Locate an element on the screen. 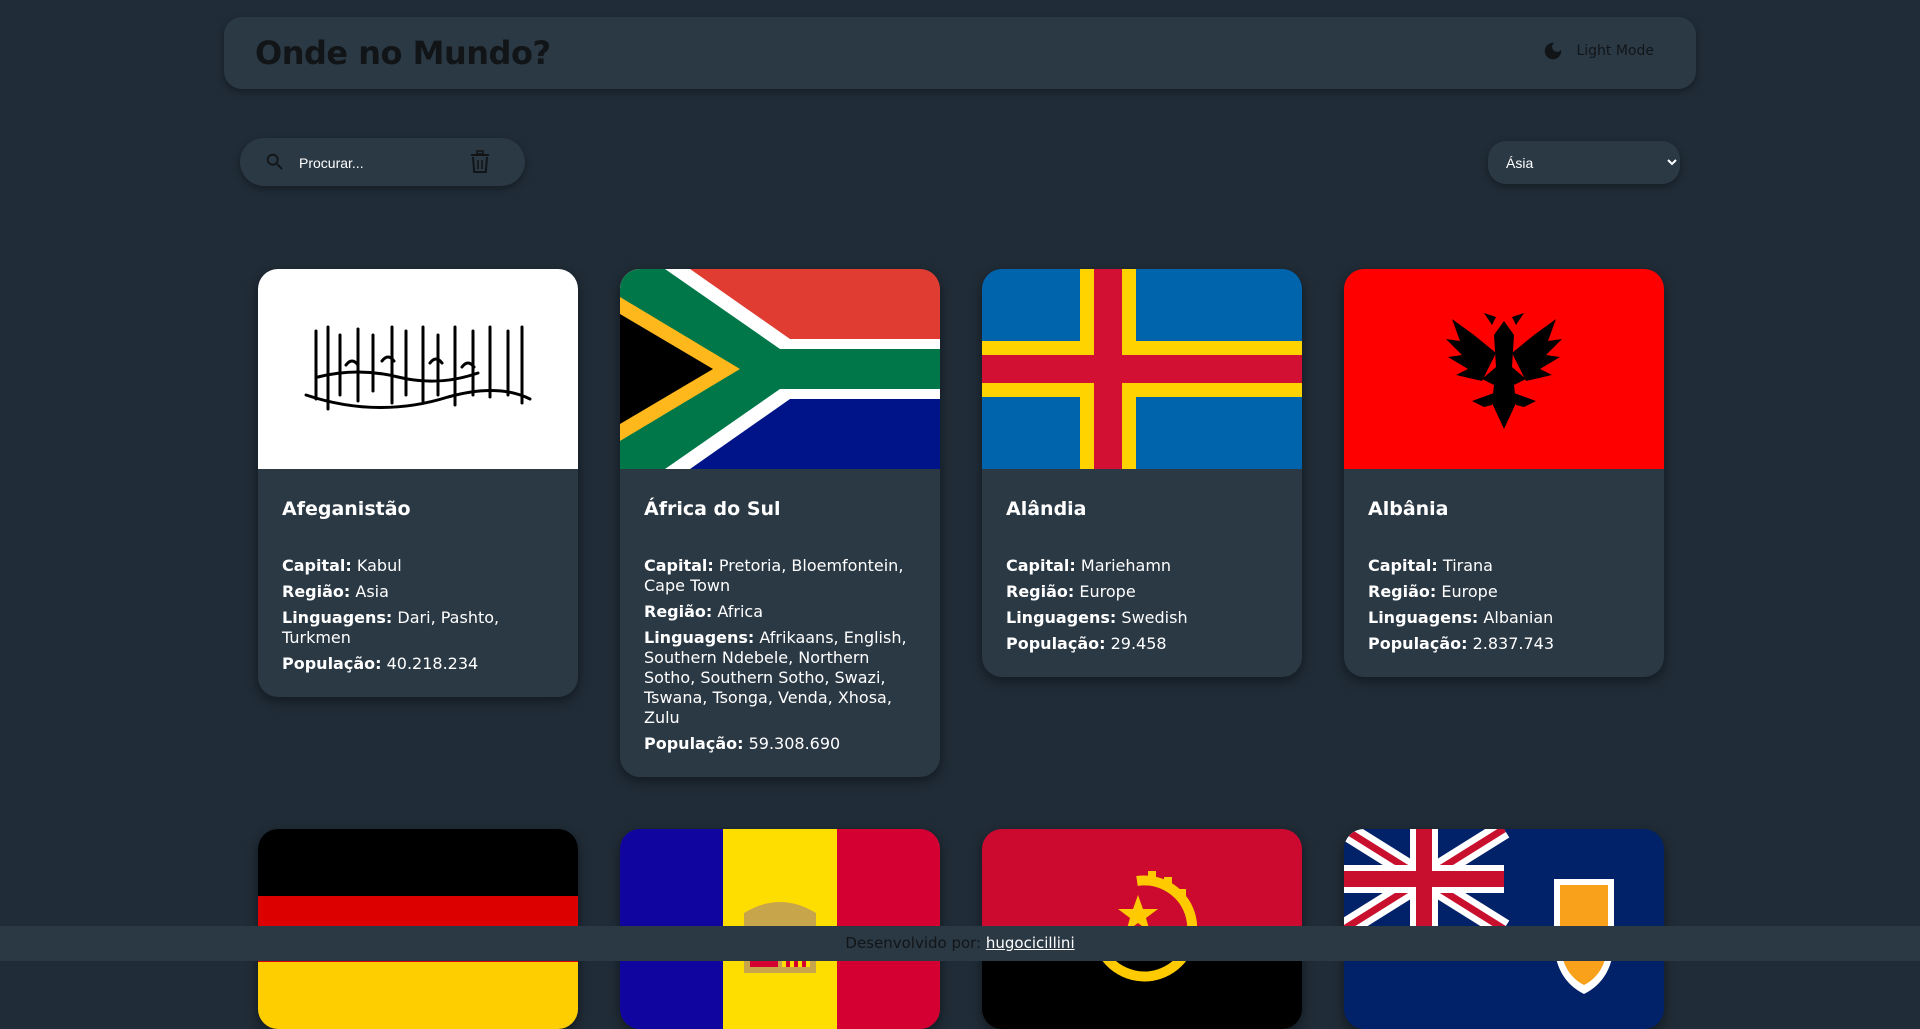  capital-value: Kabul is located at coordinates (379, 565).